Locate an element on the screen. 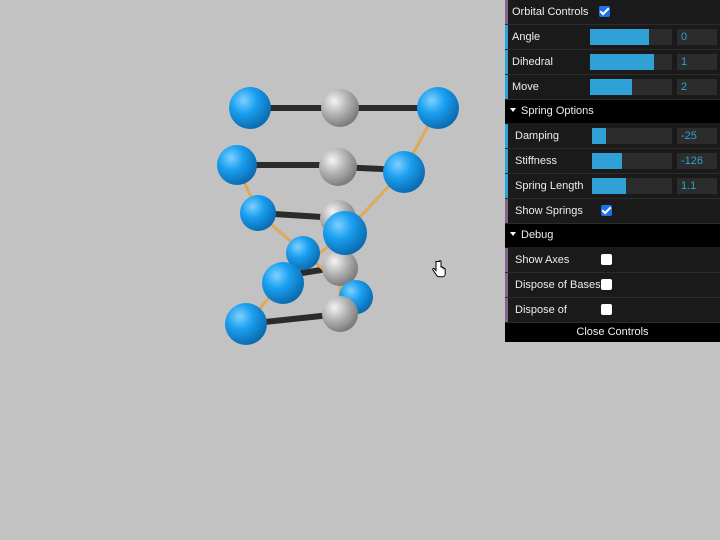 This screenshot has height=540, width=720. debug-title: Debug is located at coordinates (537, 235).